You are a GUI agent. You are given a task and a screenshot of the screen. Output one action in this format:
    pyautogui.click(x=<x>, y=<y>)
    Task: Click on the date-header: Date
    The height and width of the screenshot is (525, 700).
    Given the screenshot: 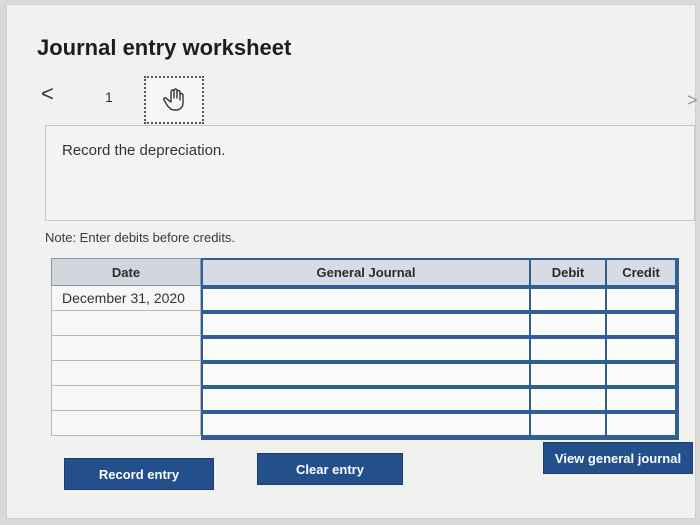 What is the action you would take?
    pyautogui.click(x=126, y=272)
    